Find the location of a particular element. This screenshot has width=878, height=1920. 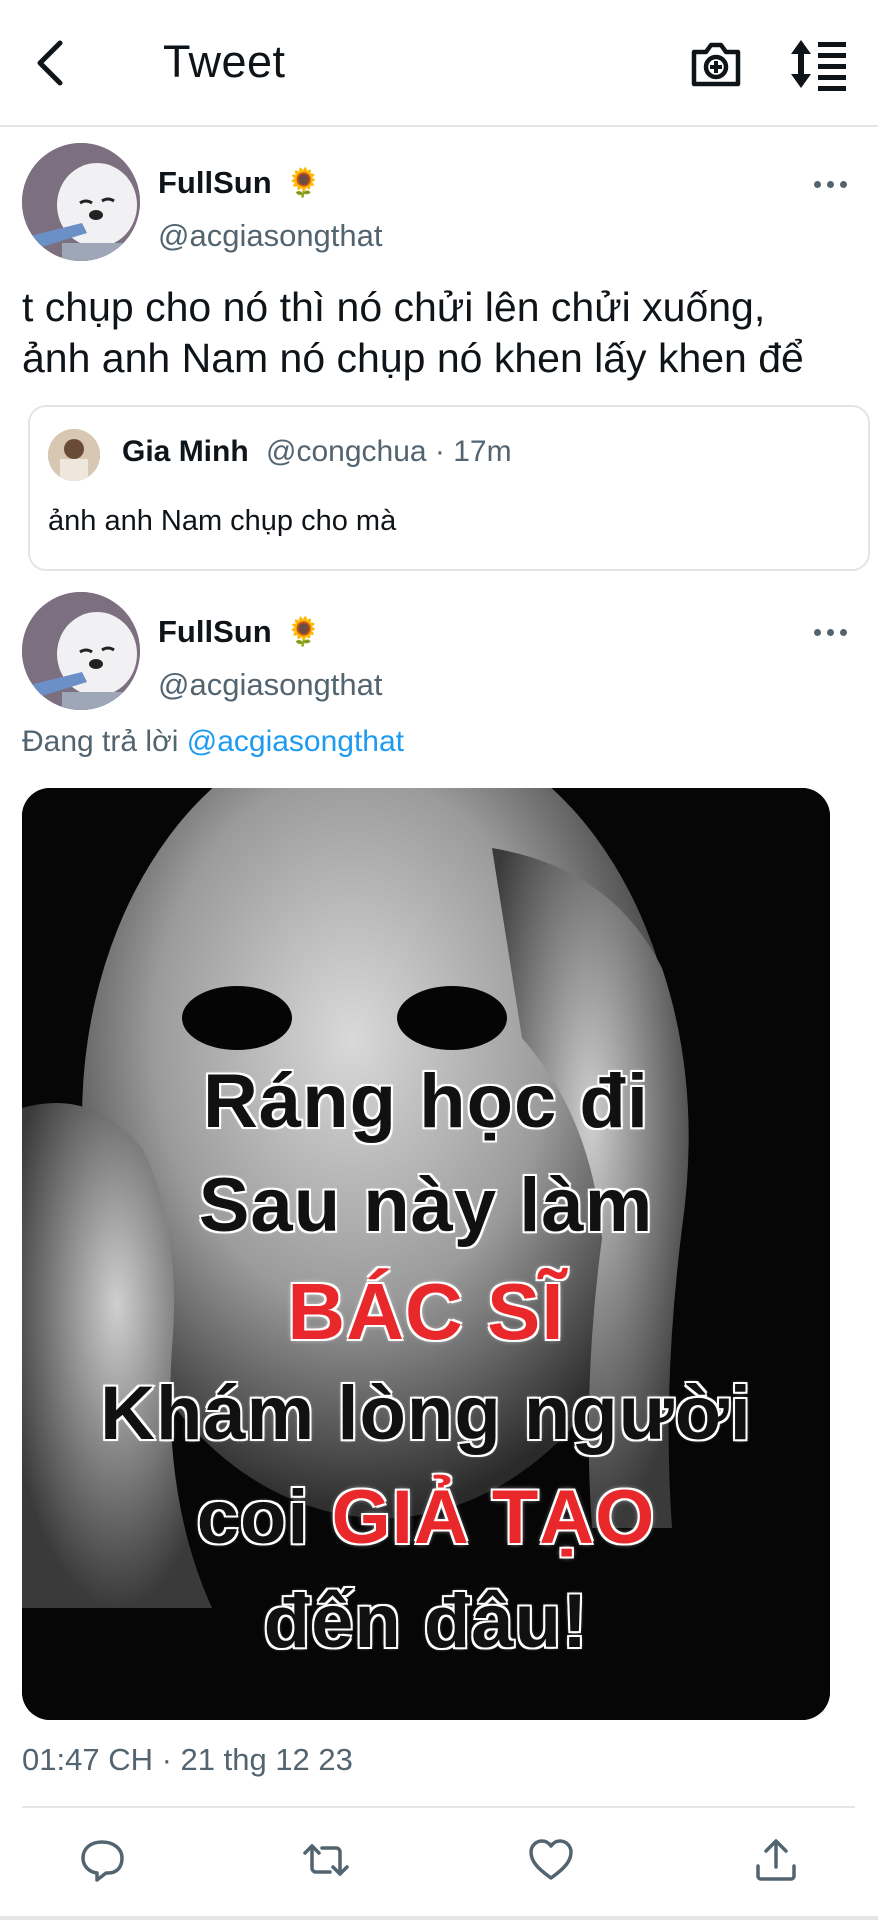

meme-text-line: Sau này làm is located at coordinates (425, 1206).